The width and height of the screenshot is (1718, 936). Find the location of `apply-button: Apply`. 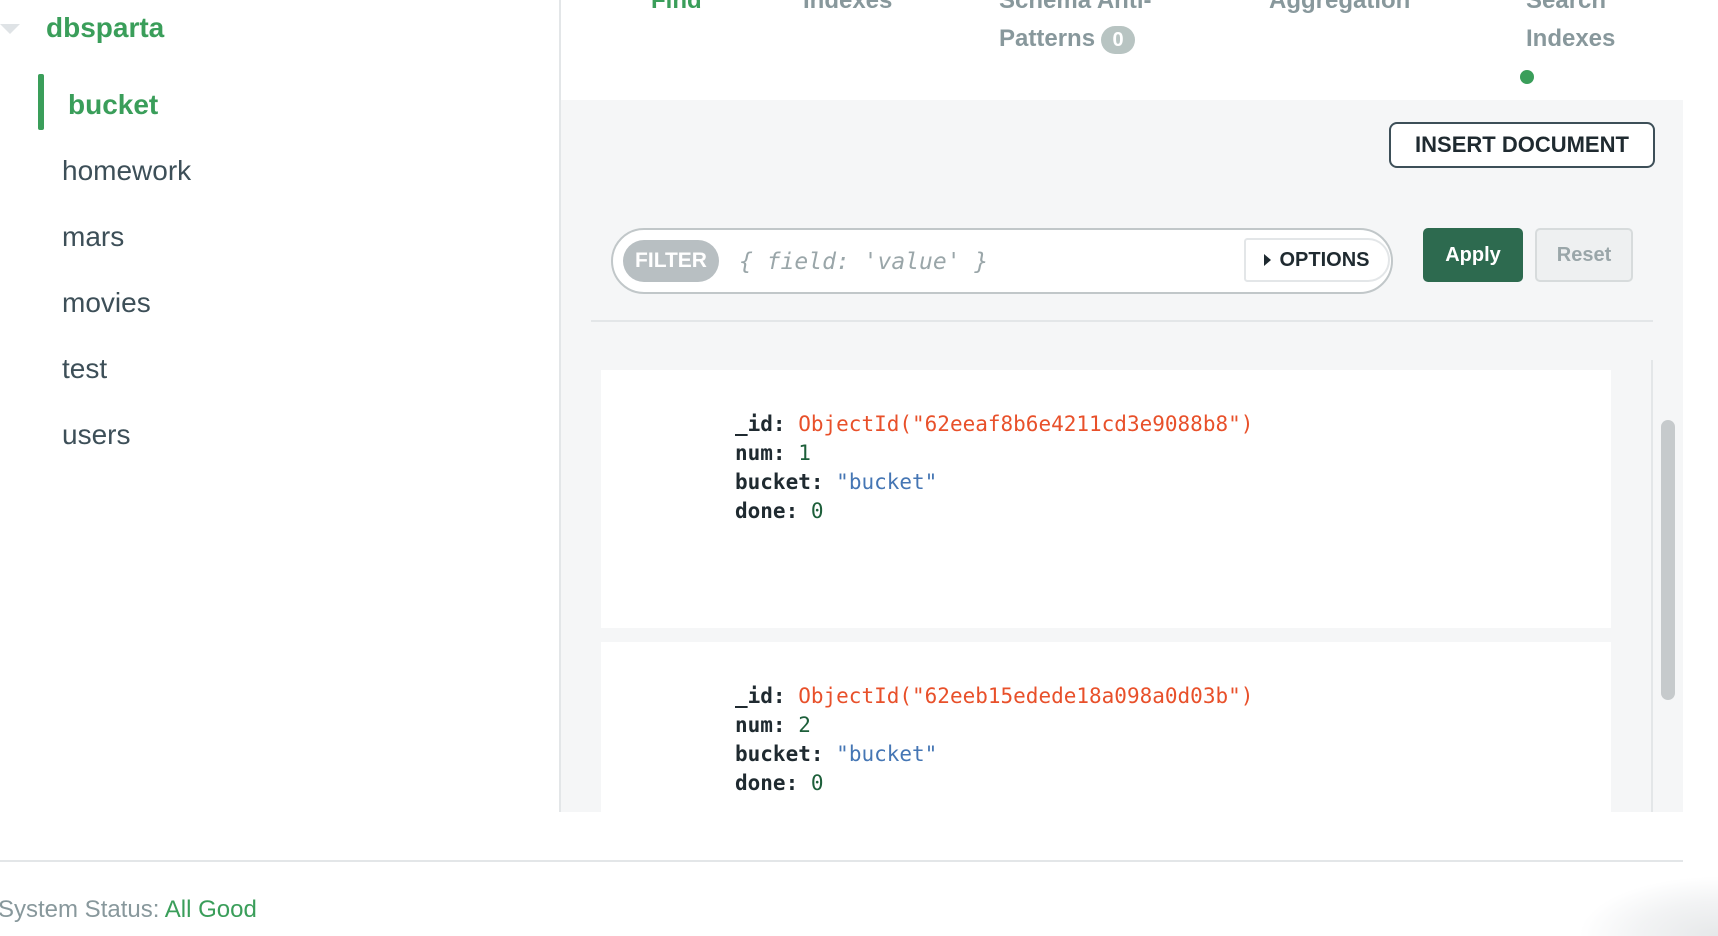

apply-button: Apply is located at coordinates (1473, 255).